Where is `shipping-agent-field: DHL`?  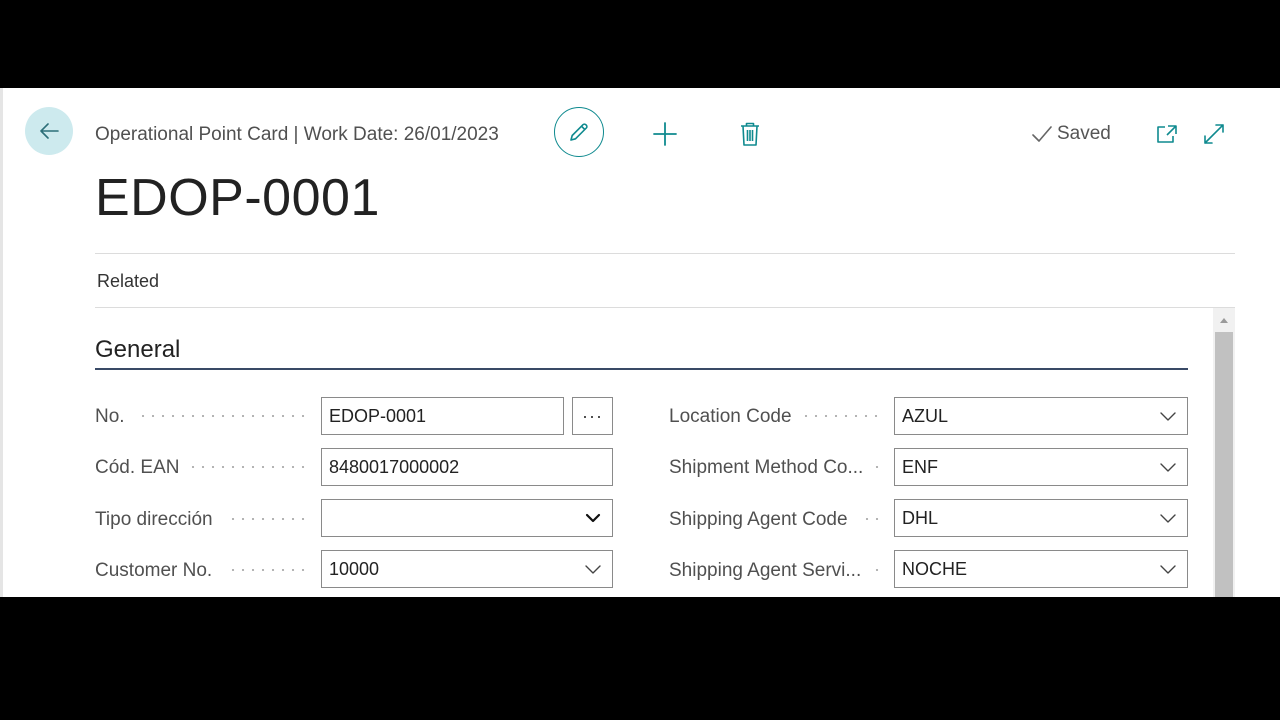 shipping-agent-field: DHL is located at coordinates (1041, 518).